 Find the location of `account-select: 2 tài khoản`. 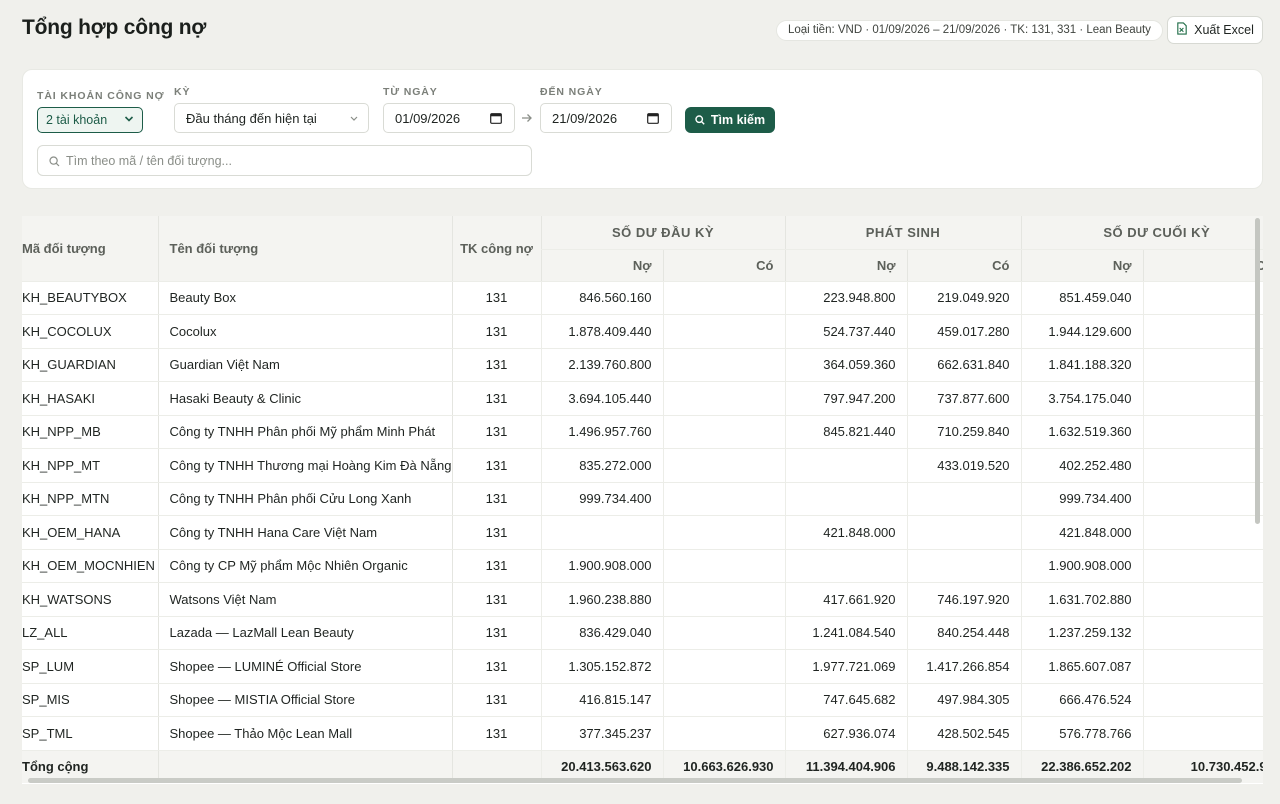

account-select: 2 tài khoản is located at coordinates (90, 120).